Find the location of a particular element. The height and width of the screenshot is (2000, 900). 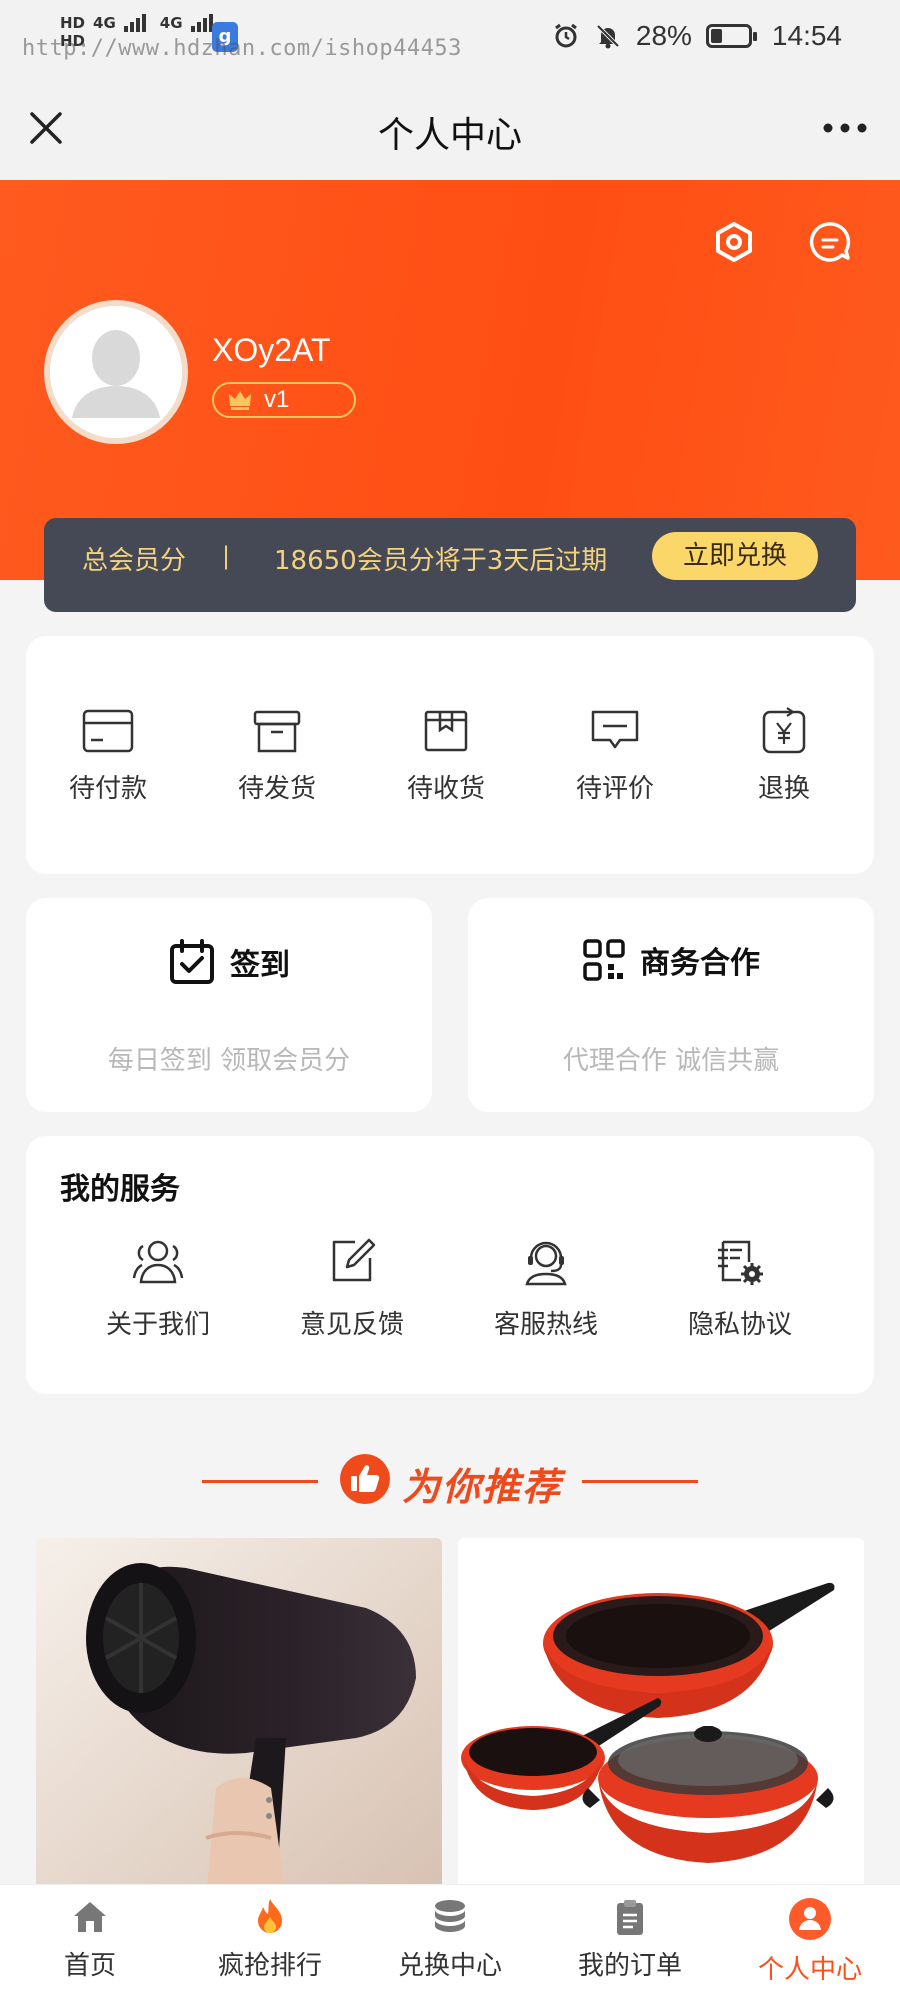

status-bar-right: 28% 14:54 is located at coordinates (697, 36).